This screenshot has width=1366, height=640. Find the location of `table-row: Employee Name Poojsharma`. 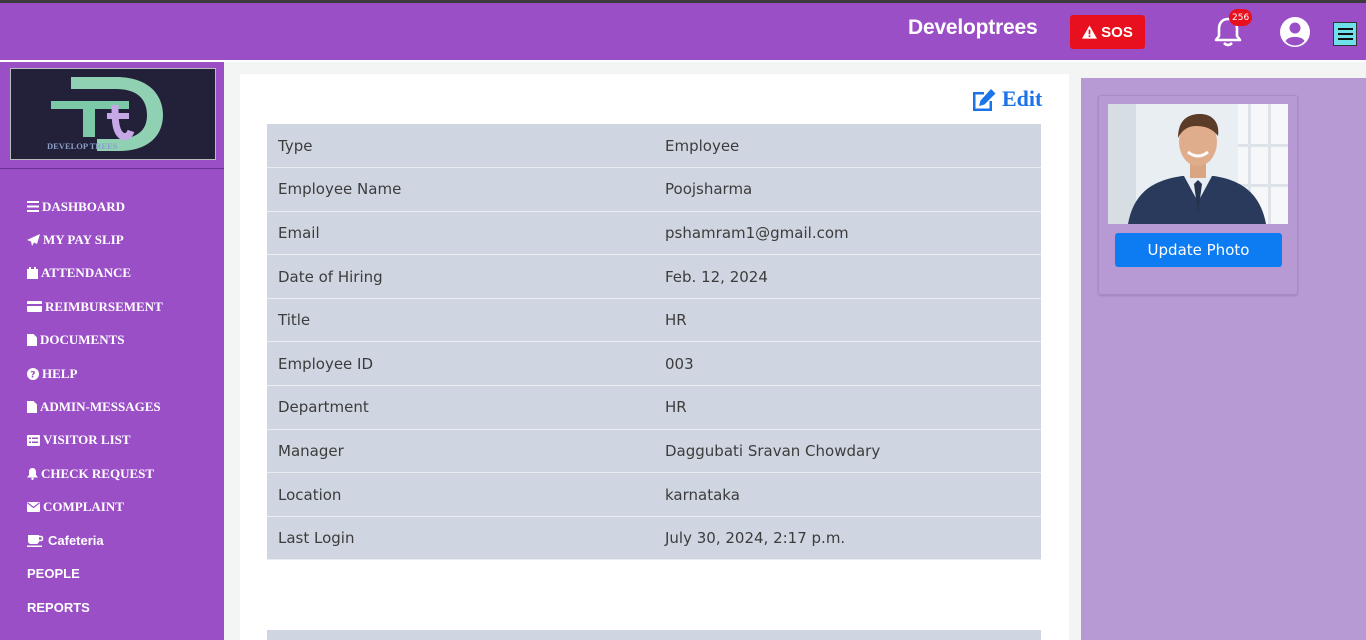

table-row: Employee Name Poojsharma is located at coordinates (654, 189).